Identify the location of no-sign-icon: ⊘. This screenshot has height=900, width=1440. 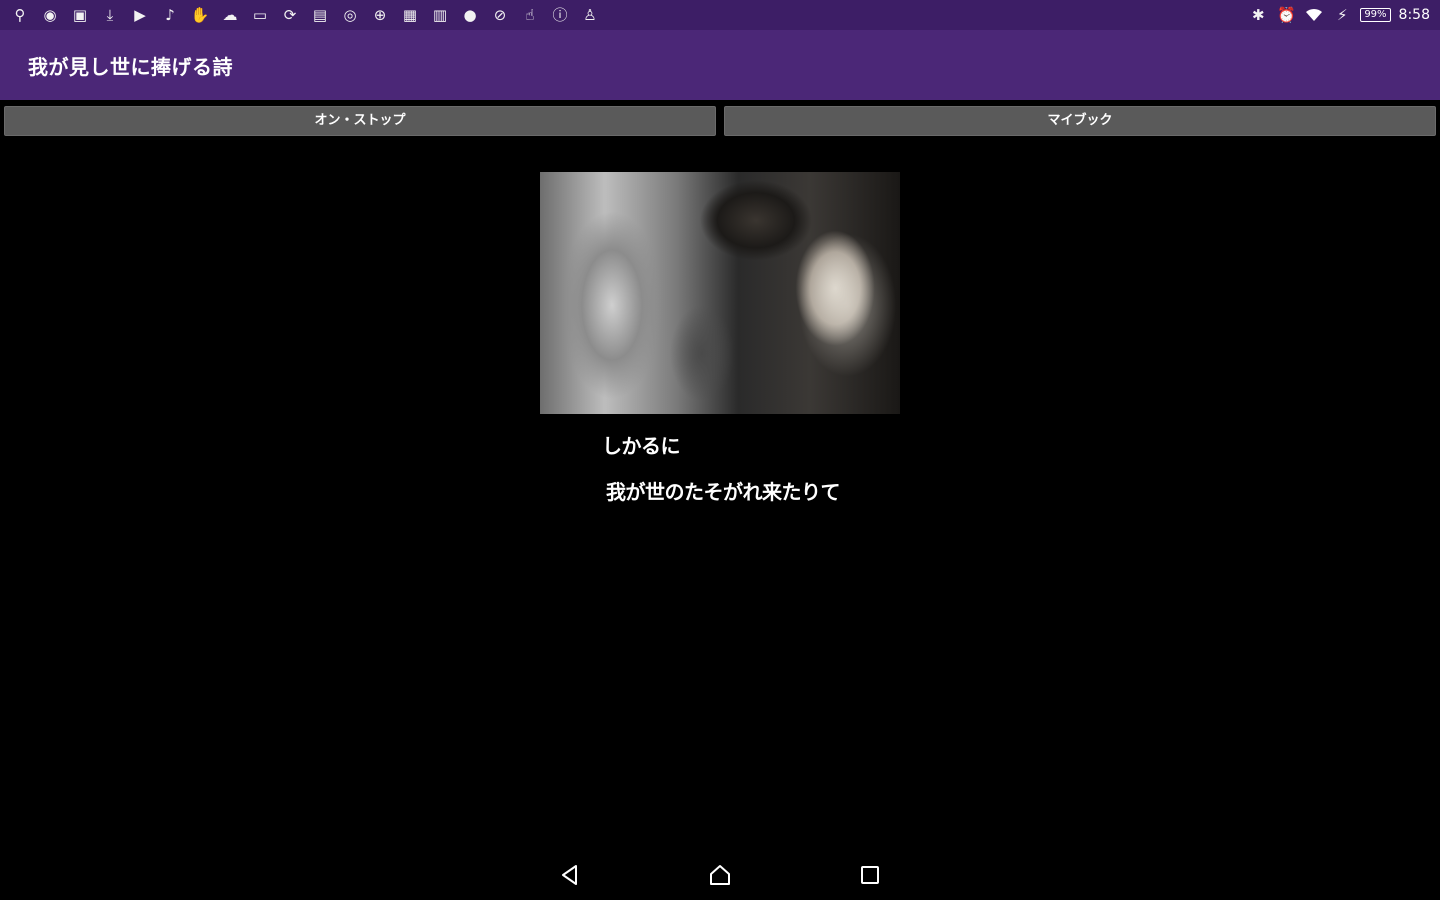
(500, 14).